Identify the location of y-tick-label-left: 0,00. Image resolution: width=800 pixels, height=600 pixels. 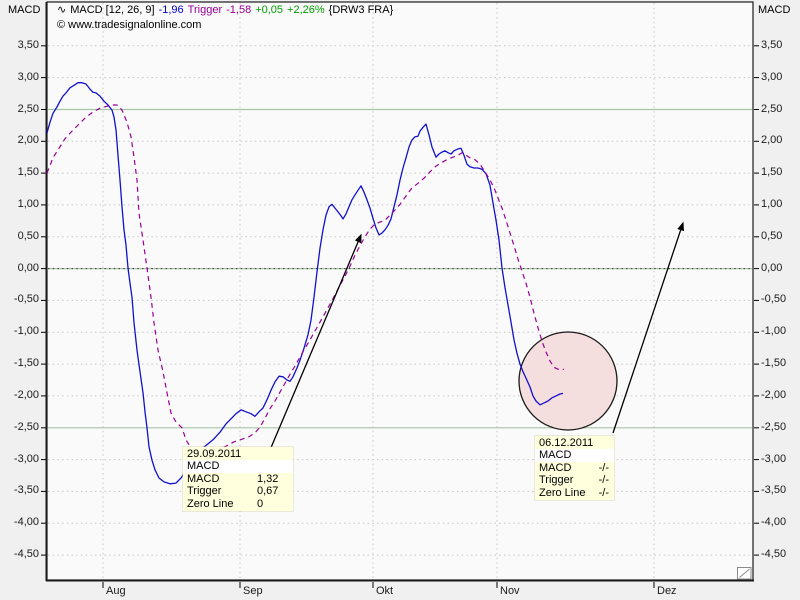
(28, 267).